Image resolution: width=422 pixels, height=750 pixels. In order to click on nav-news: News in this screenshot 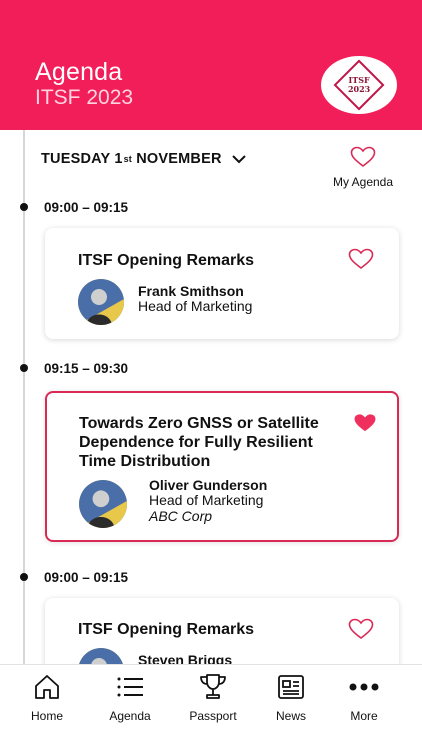, I will do `click(291, 698)`.